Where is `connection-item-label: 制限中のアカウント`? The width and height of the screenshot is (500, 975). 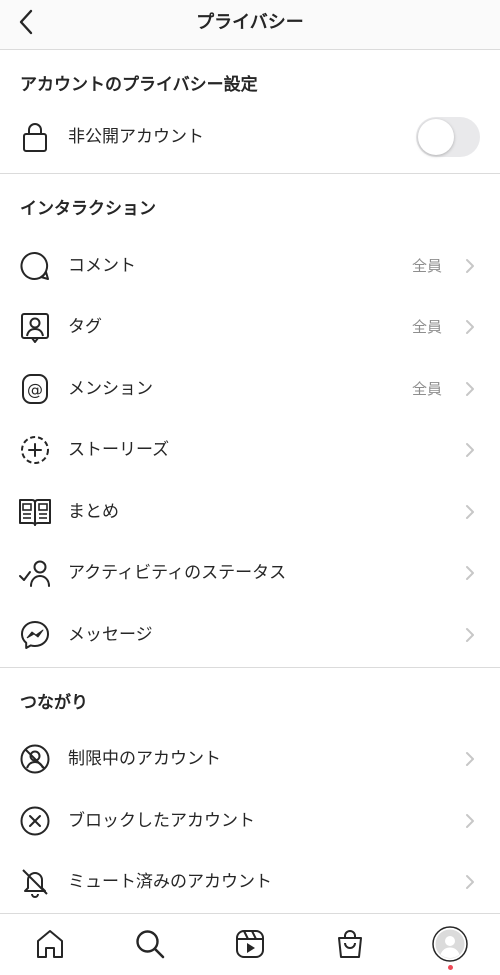
connection-item-label: 制限中のアカウント is located at coordinates (144, 759).